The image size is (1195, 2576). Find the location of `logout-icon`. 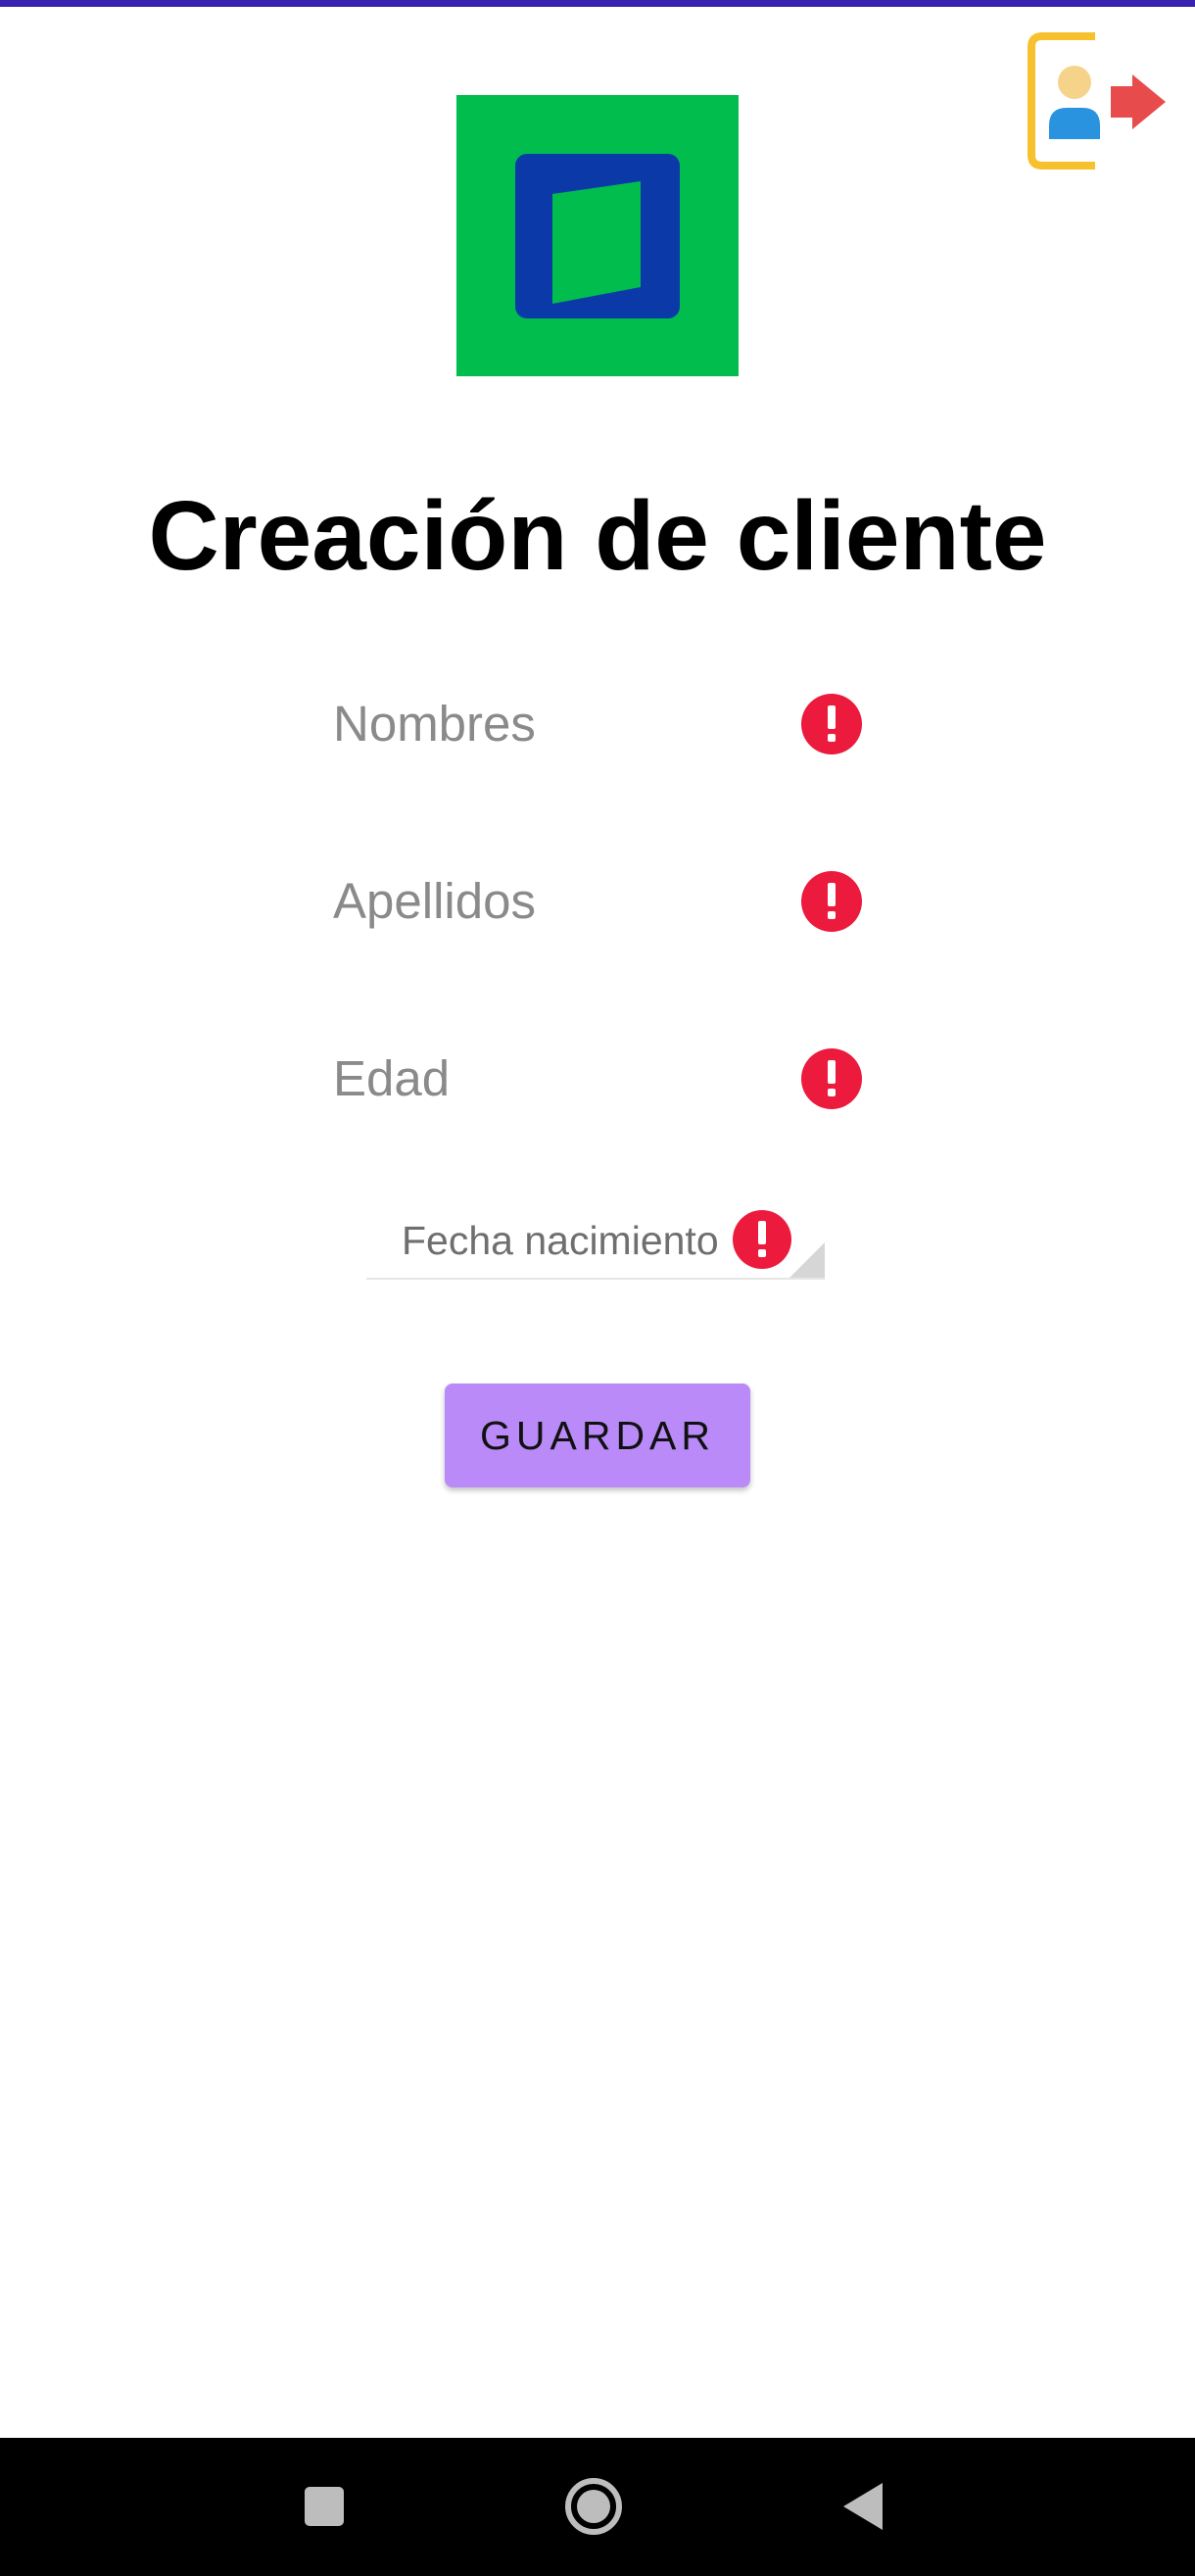

logout-icon is located at coordinates (1098, 103).